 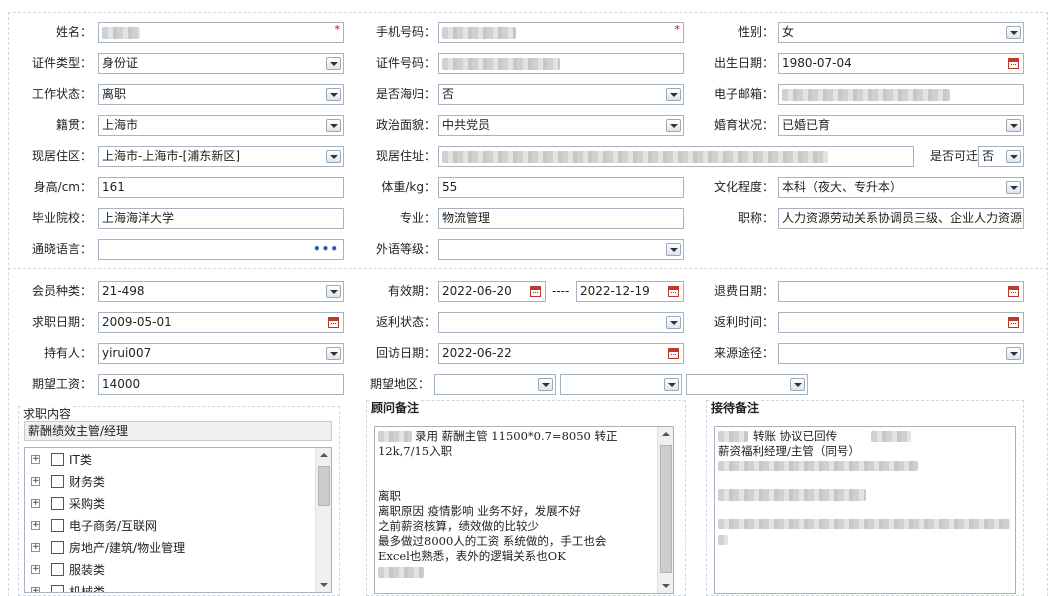 I want to click on valid-period-start: 2022-06-20, so click(x=492, y=291).